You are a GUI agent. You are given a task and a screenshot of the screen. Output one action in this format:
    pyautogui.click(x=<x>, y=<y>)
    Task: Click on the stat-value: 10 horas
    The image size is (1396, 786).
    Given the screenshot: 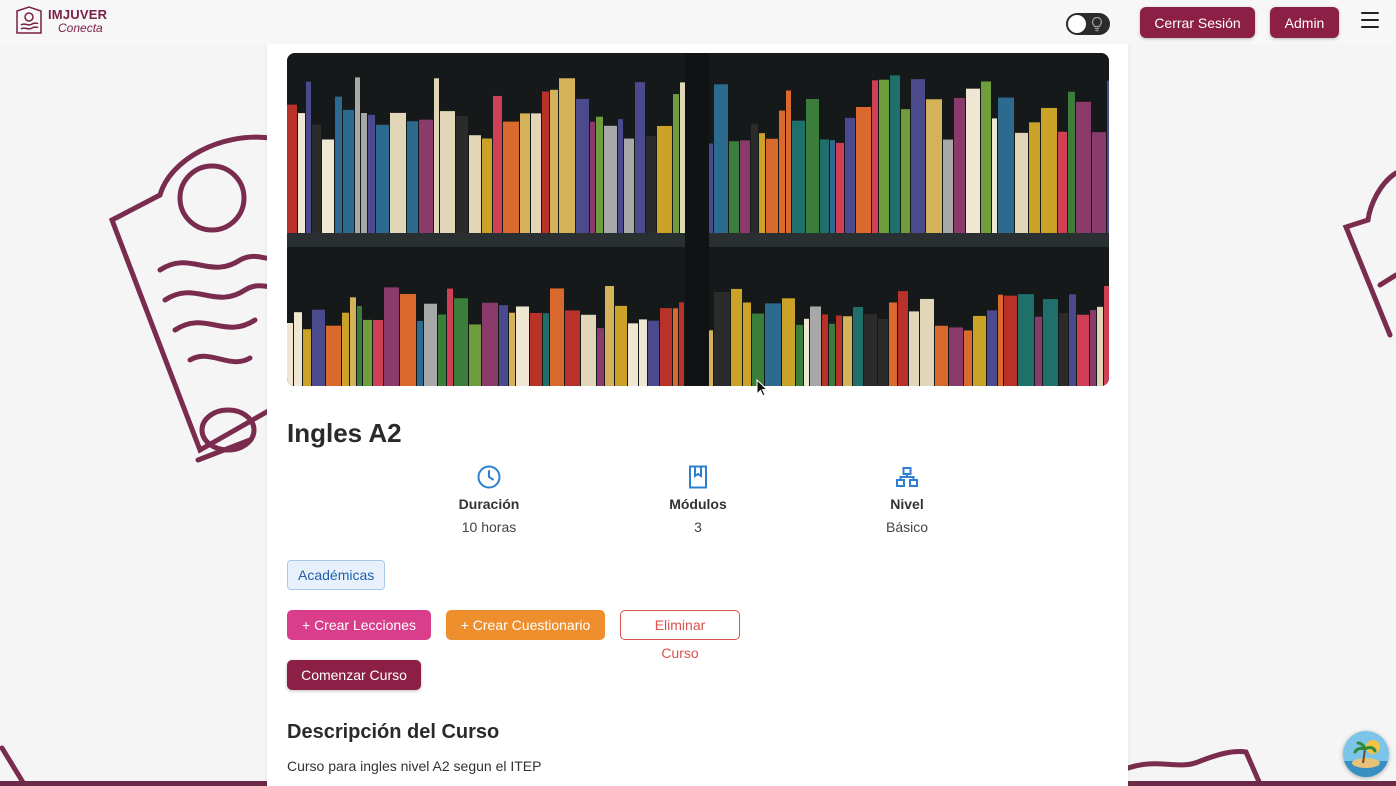 What is the action you would take?
    pyautogui.click(x=489, y=527)
    